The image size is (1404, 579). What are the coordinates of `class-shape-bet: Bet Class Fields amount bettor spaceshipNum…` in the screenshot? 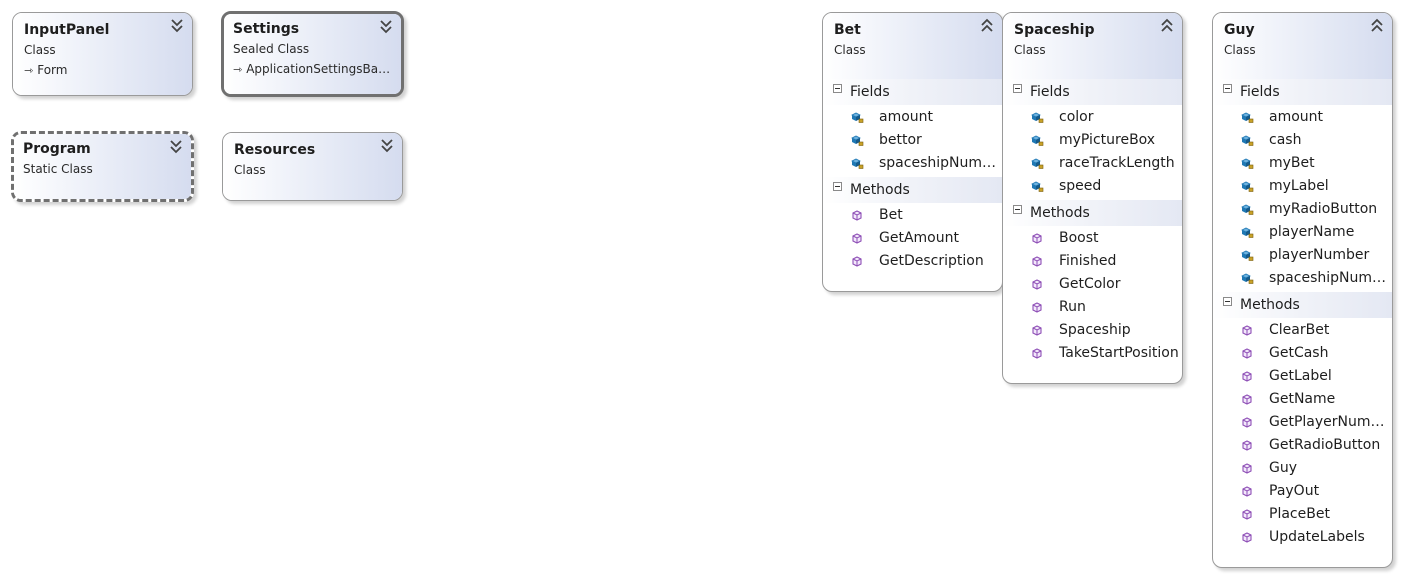 It's located at (912, 152).